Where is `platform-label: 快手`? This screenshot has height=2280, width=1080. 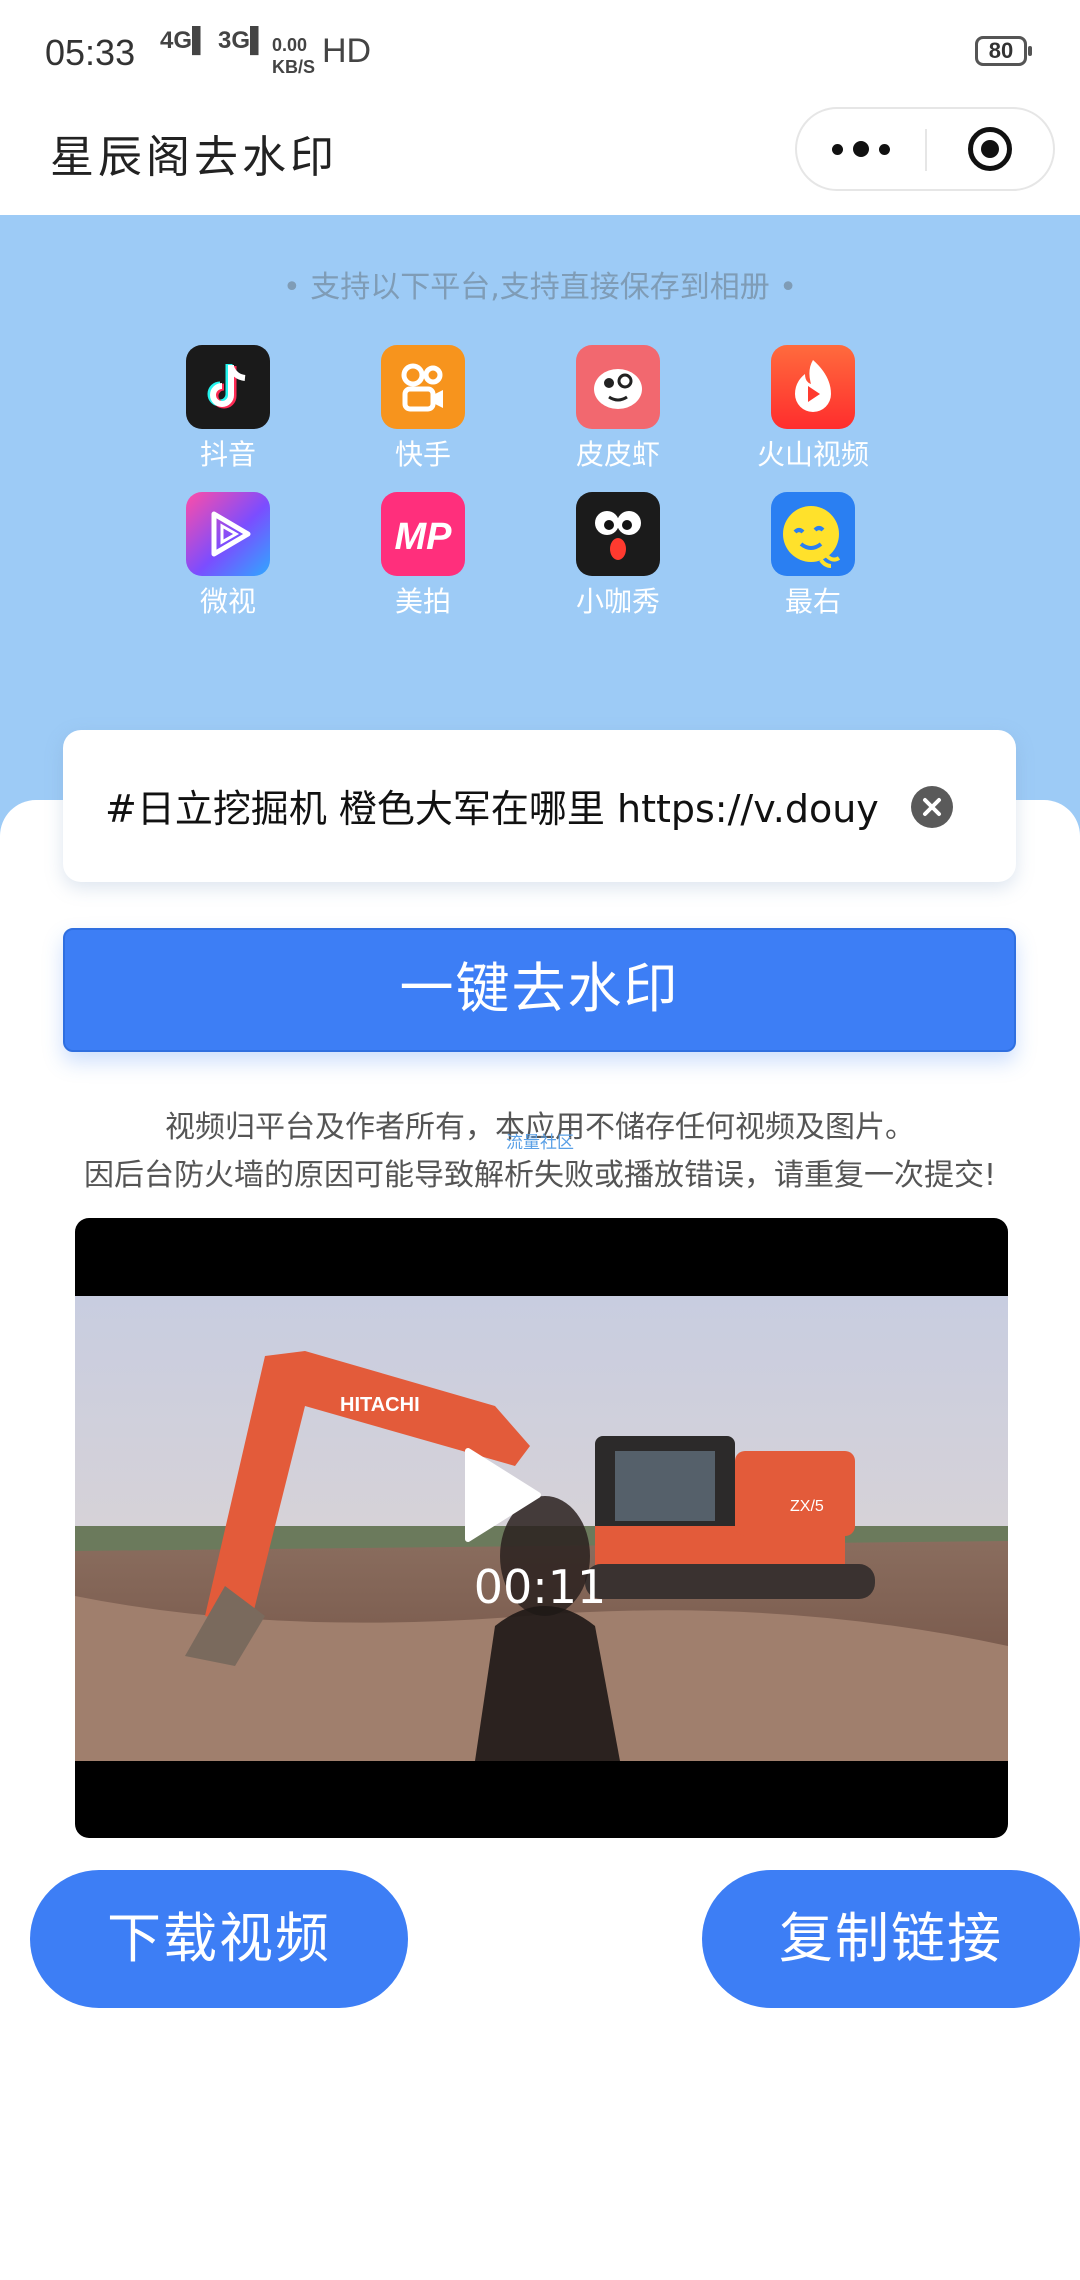
platform-label: 快手 is located at coordinates (422, 454).